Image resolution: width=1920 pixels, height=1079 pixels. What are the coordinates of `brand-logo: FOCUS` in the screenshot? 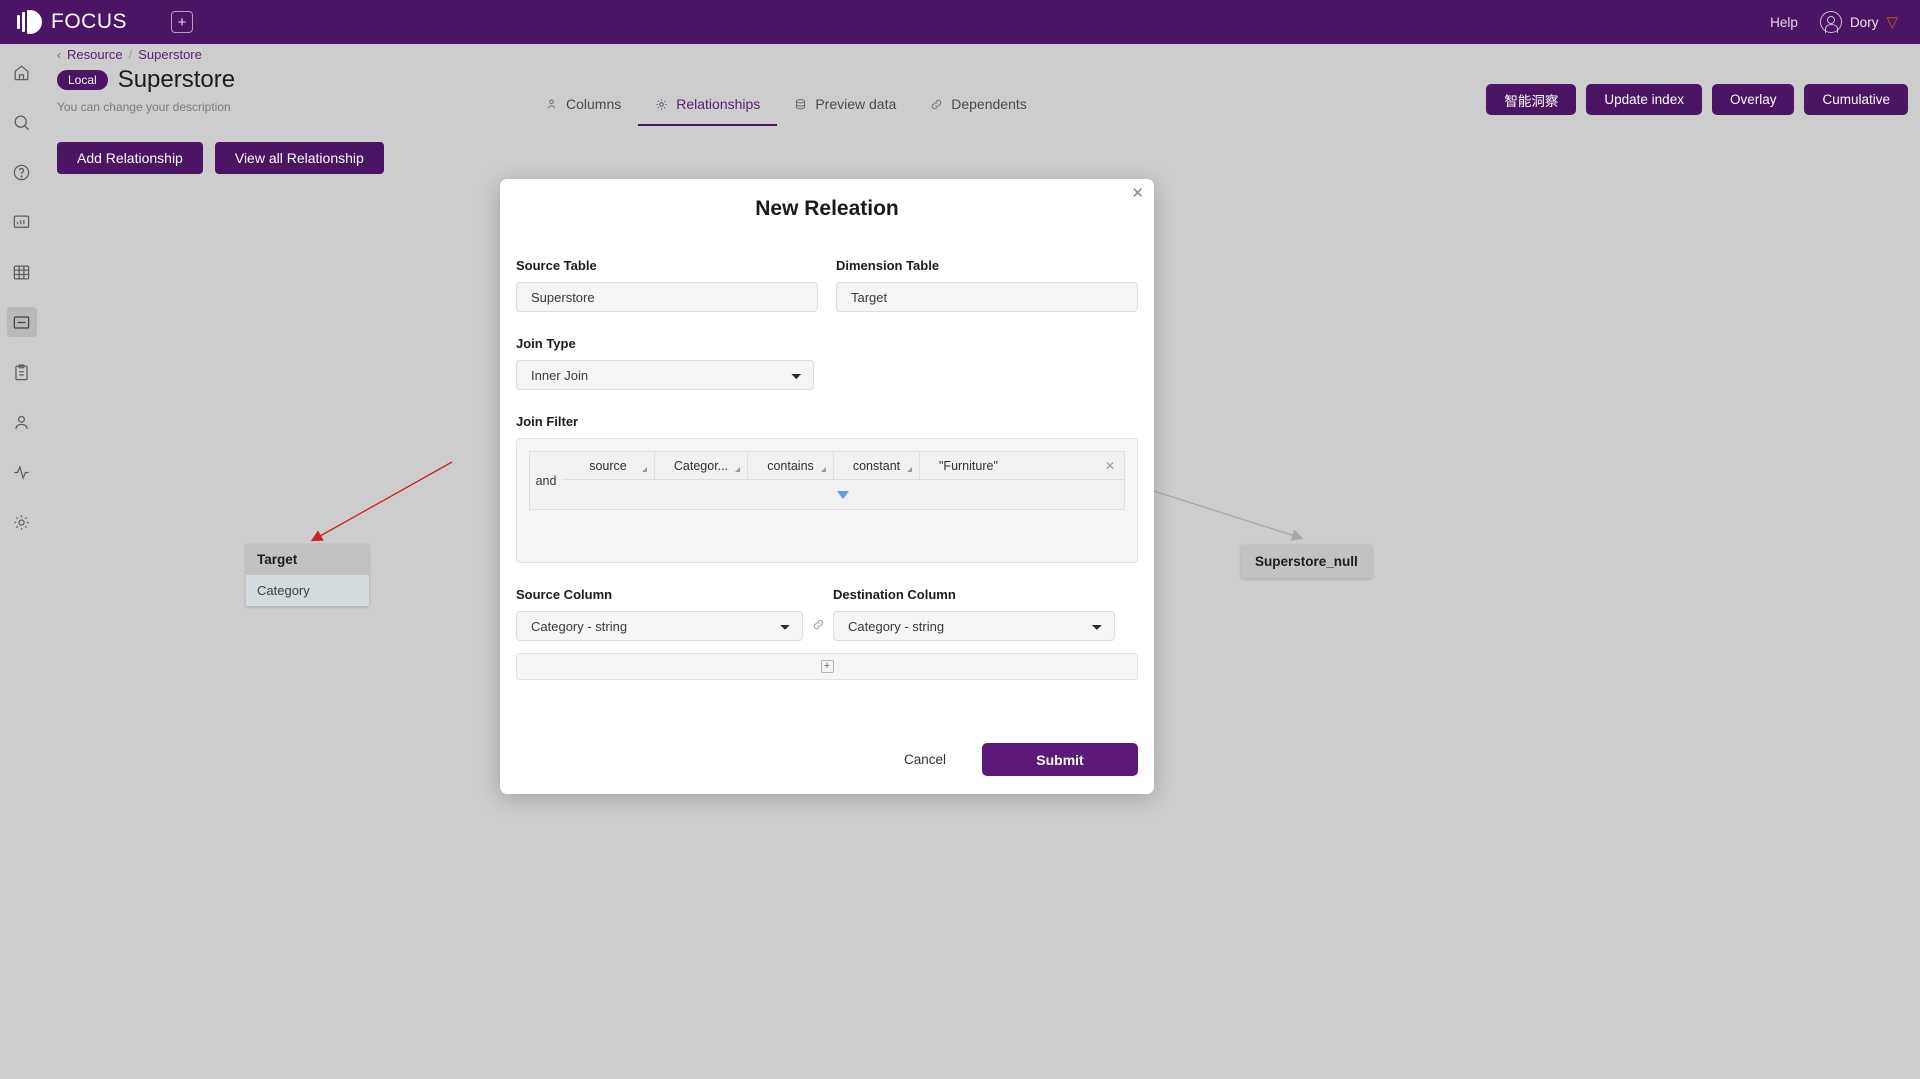 It's located at (71, 22).